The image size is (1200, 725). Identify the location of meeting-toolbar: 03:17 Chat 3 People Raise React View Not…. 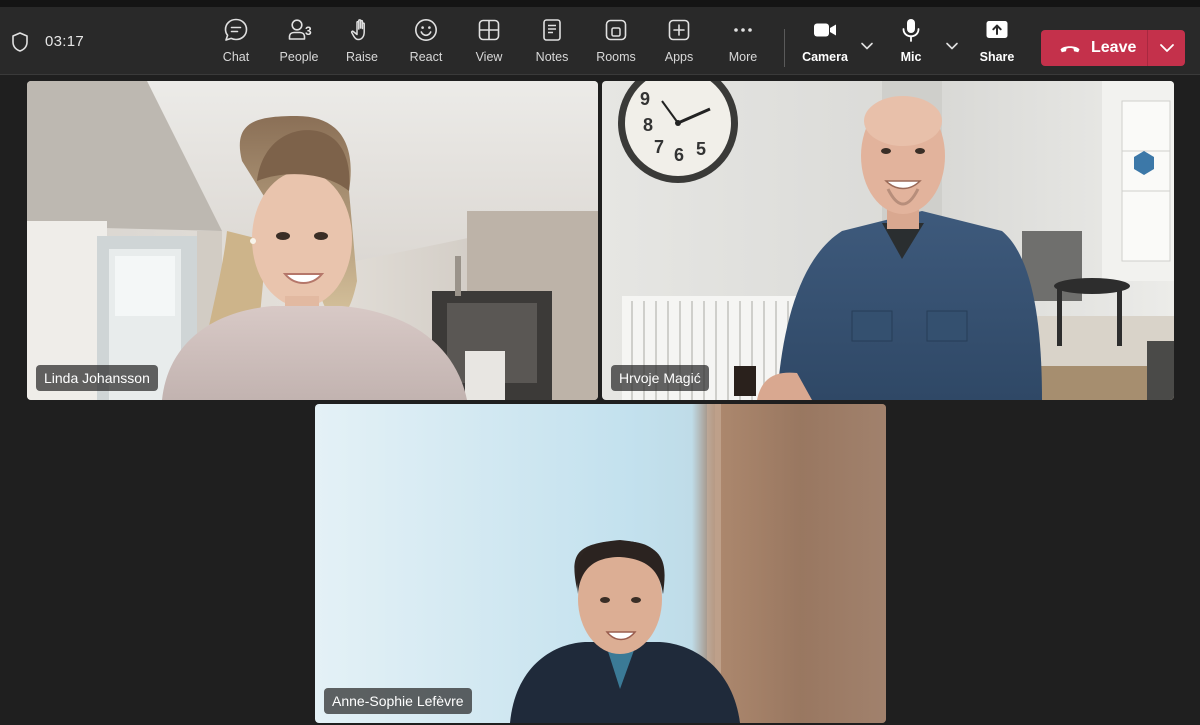
(600, 41).